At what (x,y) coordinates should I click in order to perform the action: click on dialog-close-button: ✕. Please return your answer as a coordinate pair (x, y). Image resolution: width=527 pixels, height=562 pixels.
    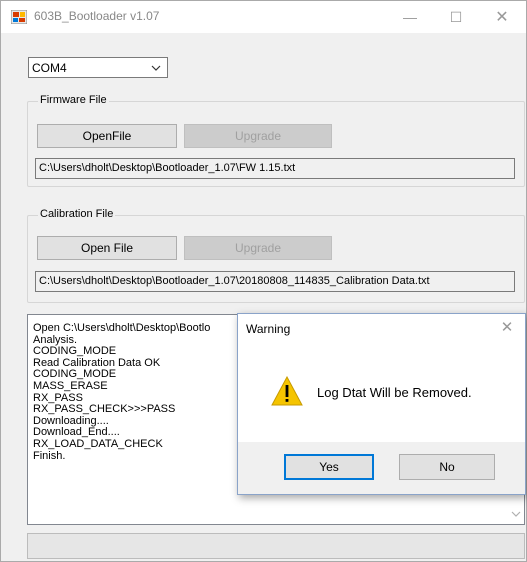
    Looking at the image, I should click on (507, 328).